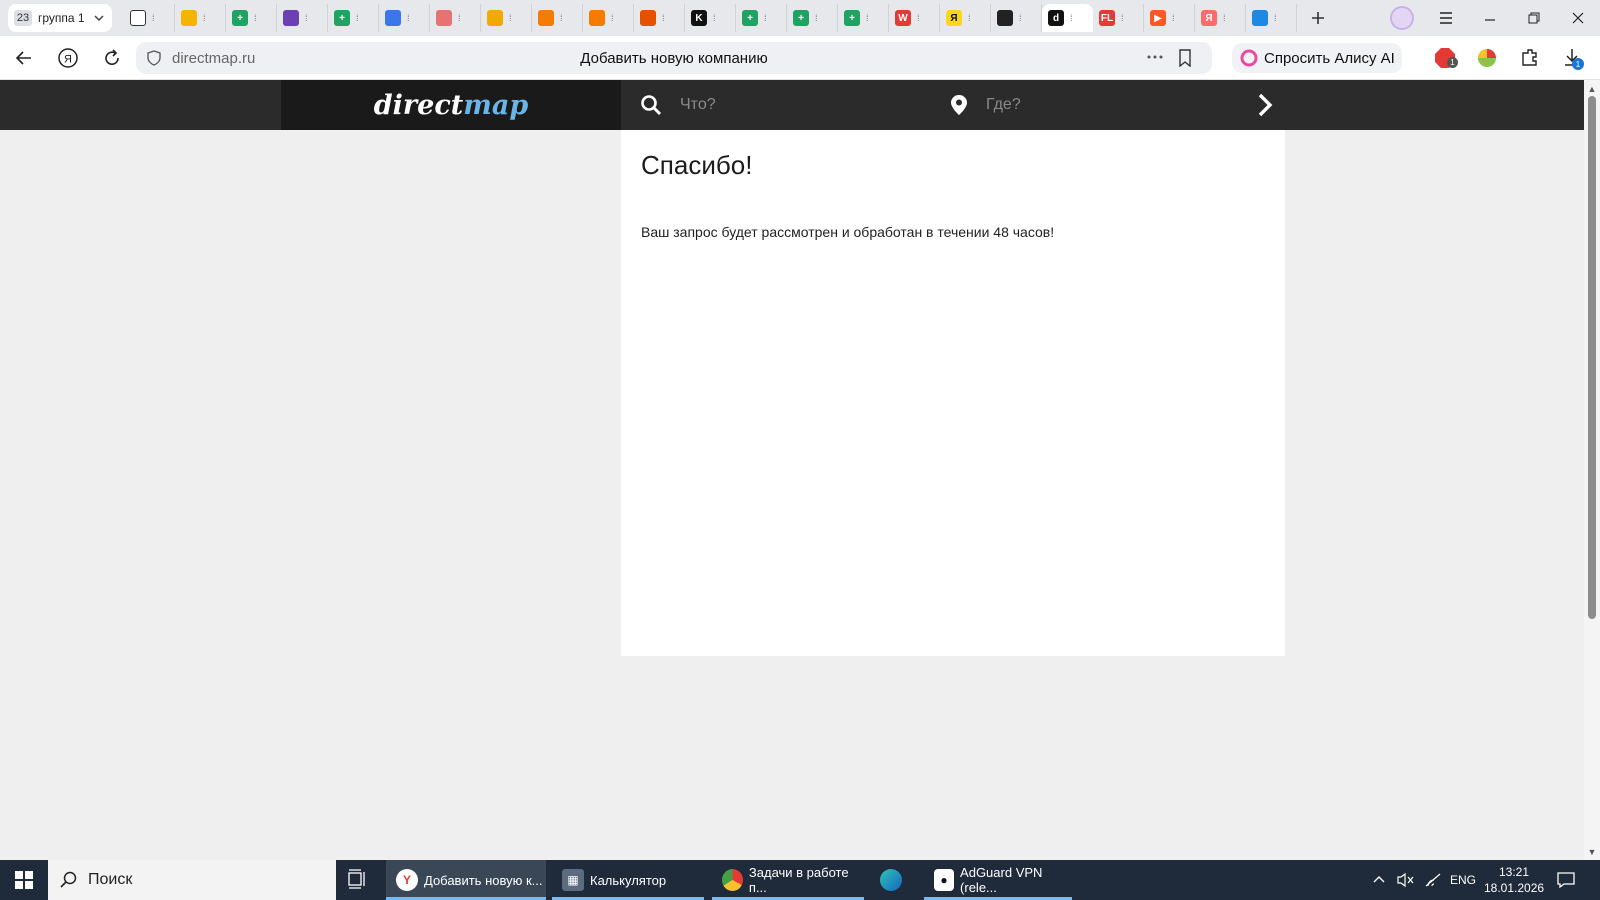 This screenshot has width=1600, height=900. What do you see at coordinates (1158, 18) in the screenshot?
I see `play-icon: ▶` at bounding box center [1158, 18].